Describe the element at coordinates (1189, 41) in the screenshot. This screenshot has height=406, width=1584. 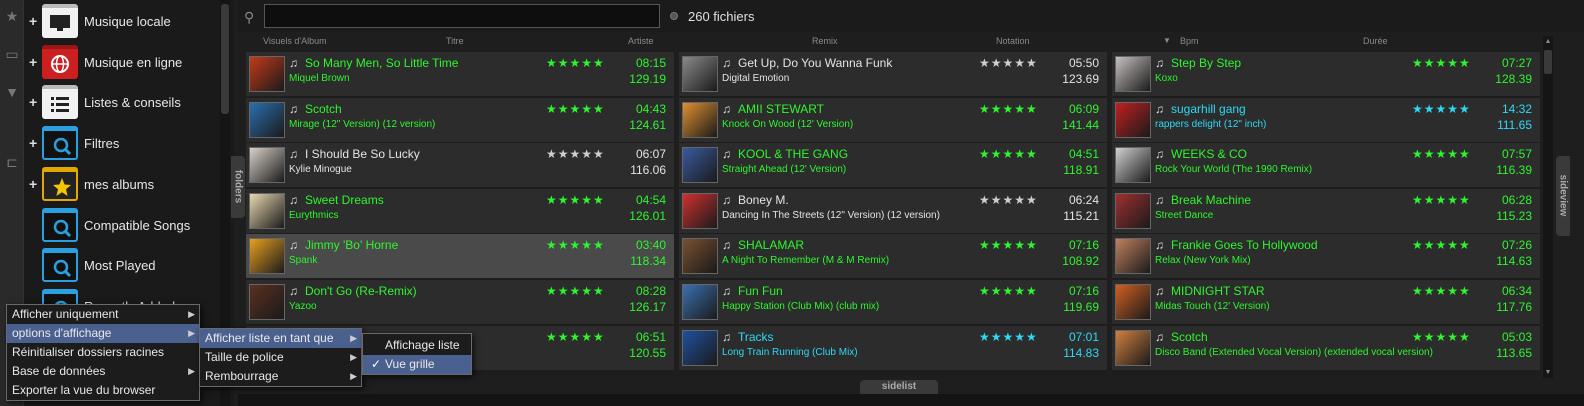
I see `col-bpm: Bpm` at that location.